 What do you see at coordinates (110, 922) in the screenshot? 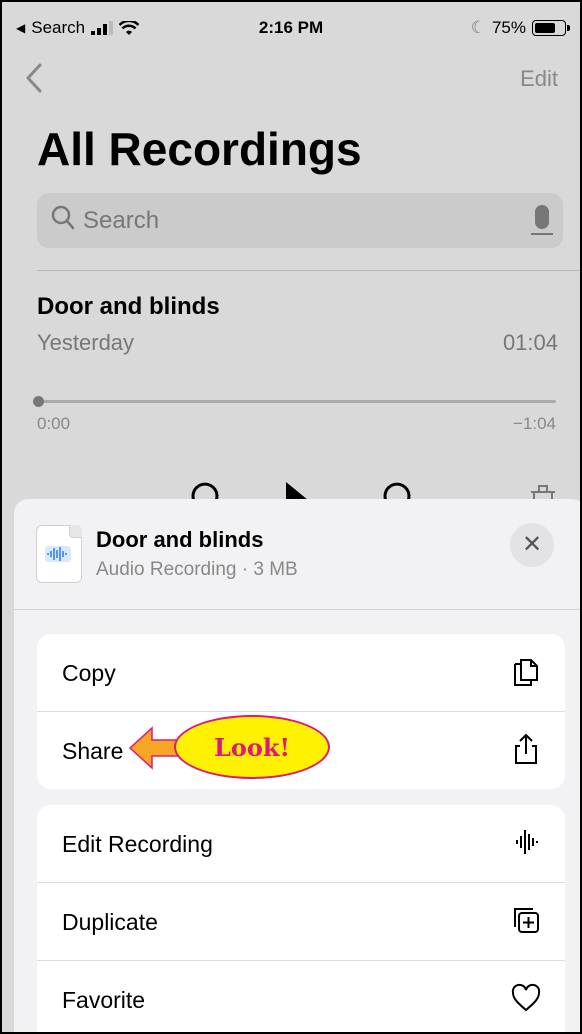
I see `action-label: Duplicate` at bounding box center [110, 922].